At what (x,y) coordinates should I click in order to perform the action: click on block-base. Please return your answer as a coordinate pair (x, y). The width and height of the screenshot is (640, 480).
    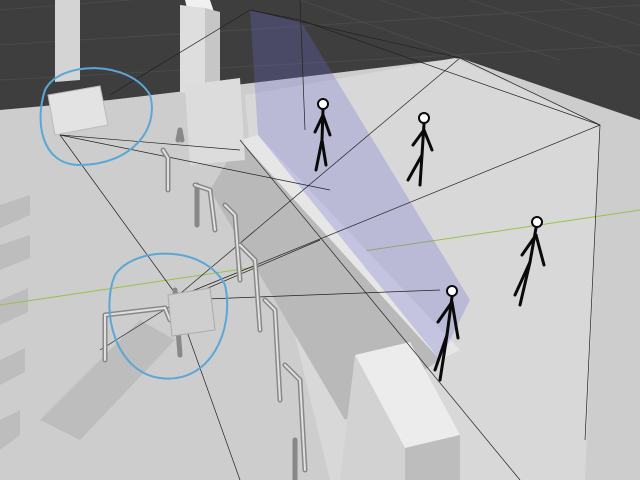
    Looking at the image, I should click on (215, 121).